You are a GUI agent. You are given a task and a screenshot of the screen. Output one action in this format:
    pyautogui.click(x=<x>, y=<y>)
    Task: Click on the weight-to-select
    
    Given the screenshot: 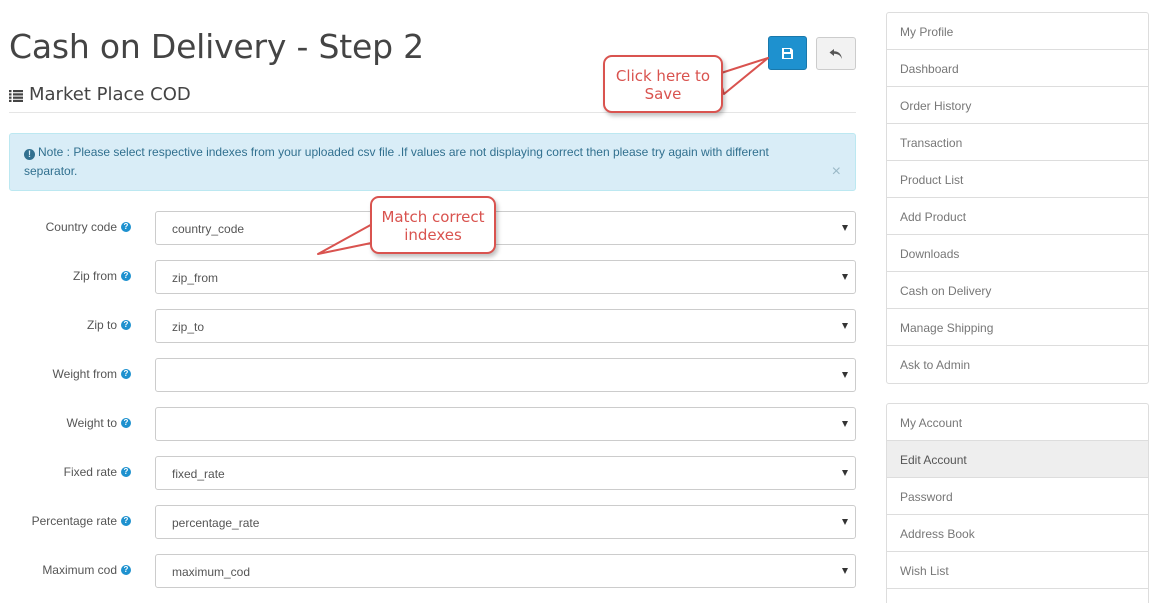 What is the action you would take?
    pyautogui.click(x=505, y=424)
    